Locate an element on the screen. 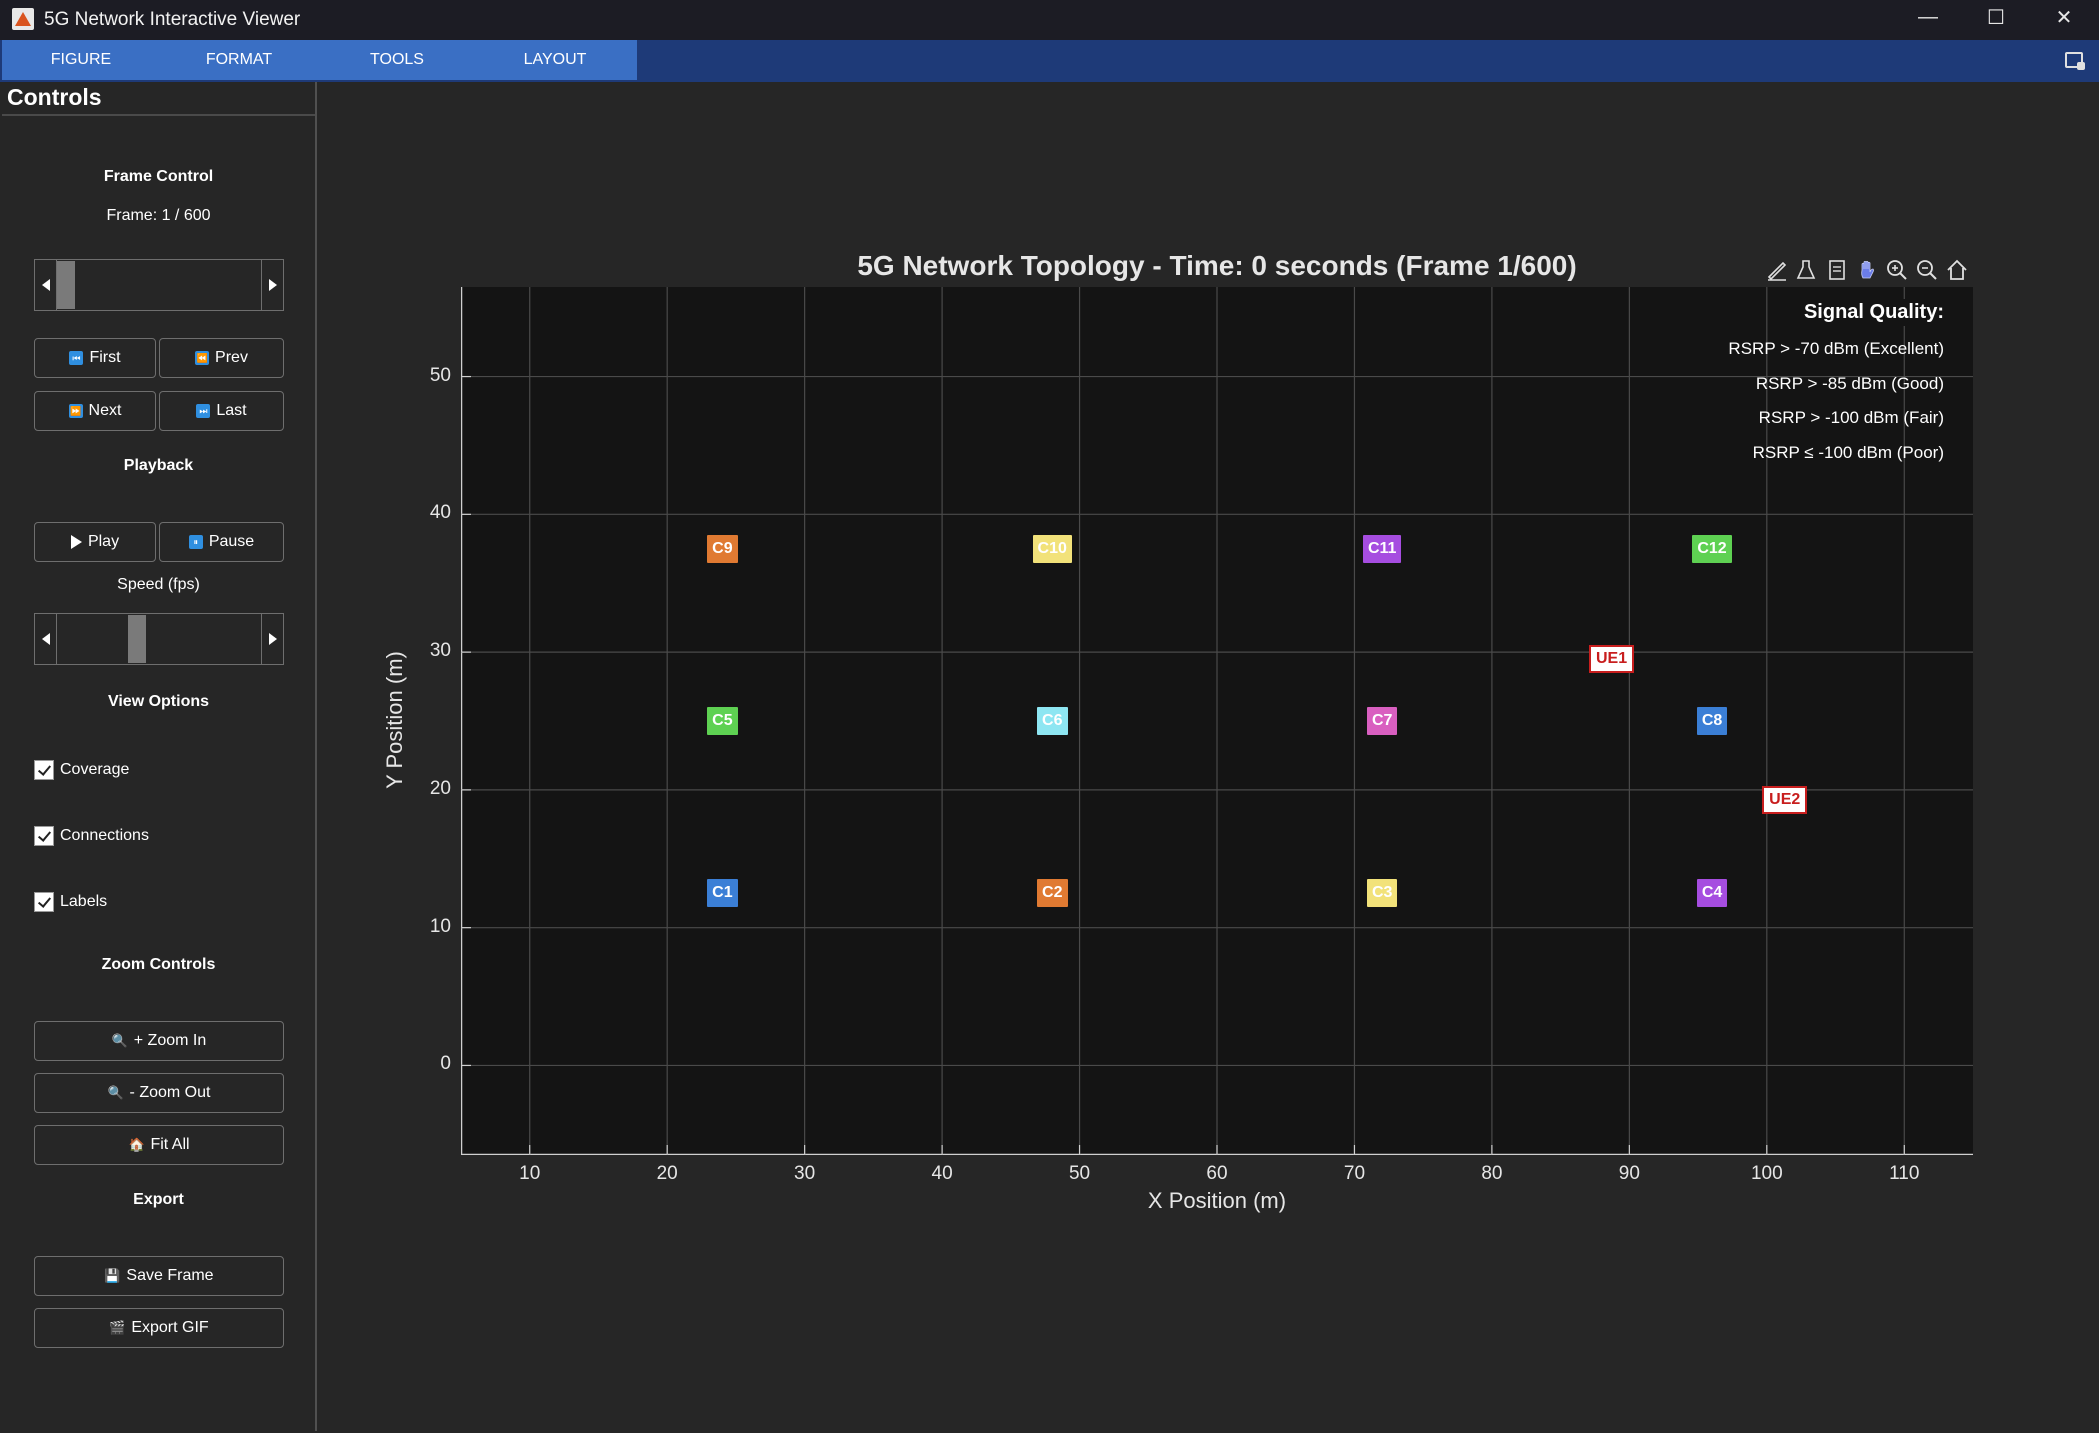  pause-icon: ⏸ is located at coordinates (195, 542).